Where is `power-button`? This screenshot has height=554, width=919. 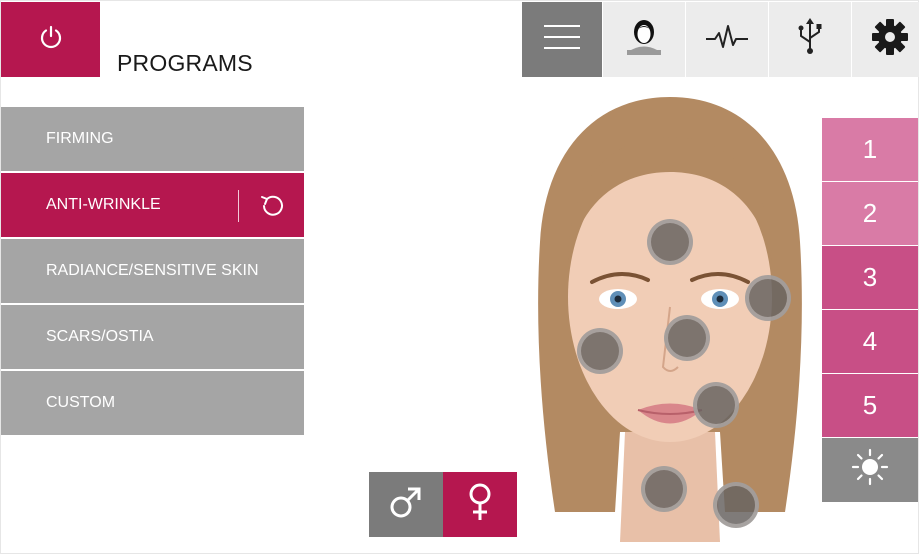 power-button is located at coordinates (50, 39).